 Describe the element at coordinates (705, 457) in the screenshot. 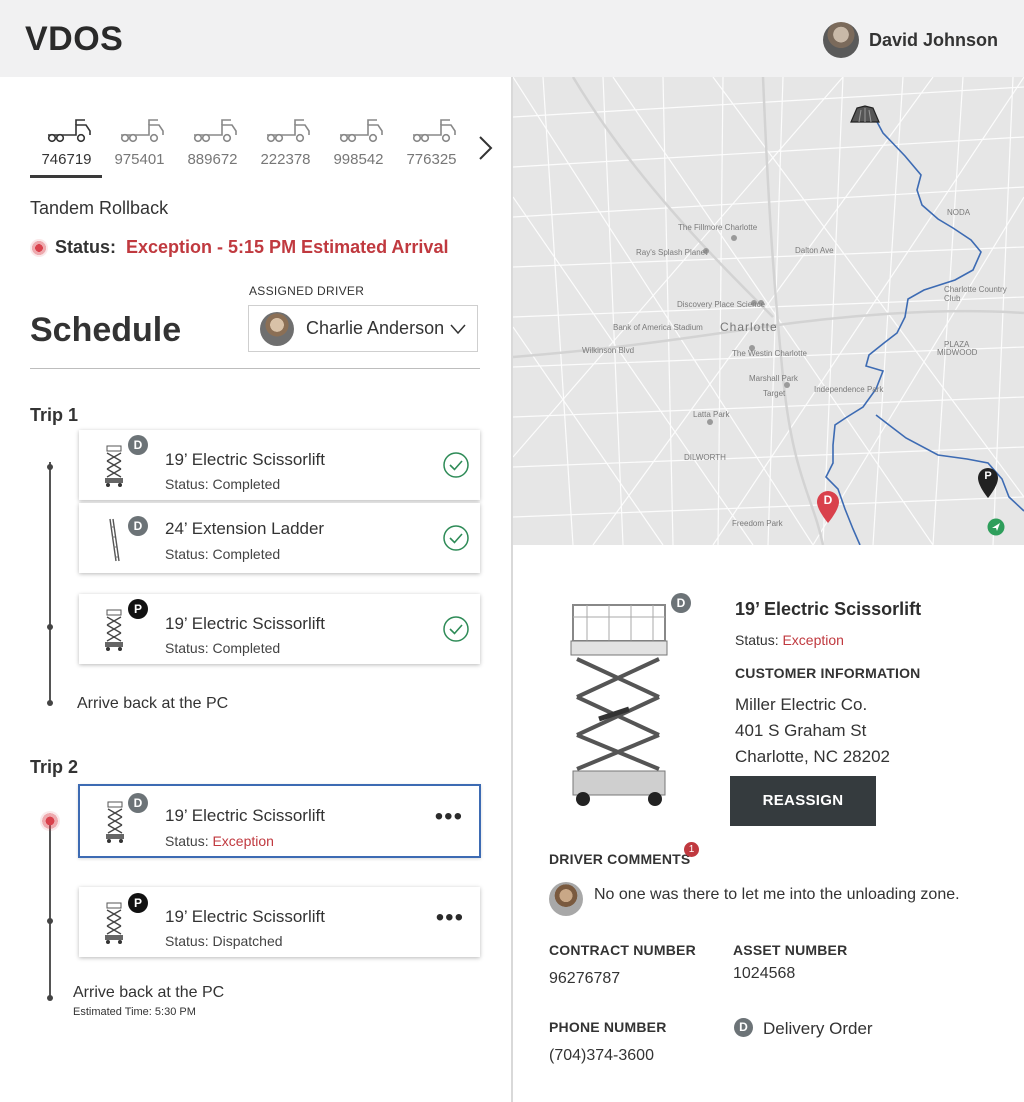

I see `map-label: DILWORTH` at that location.